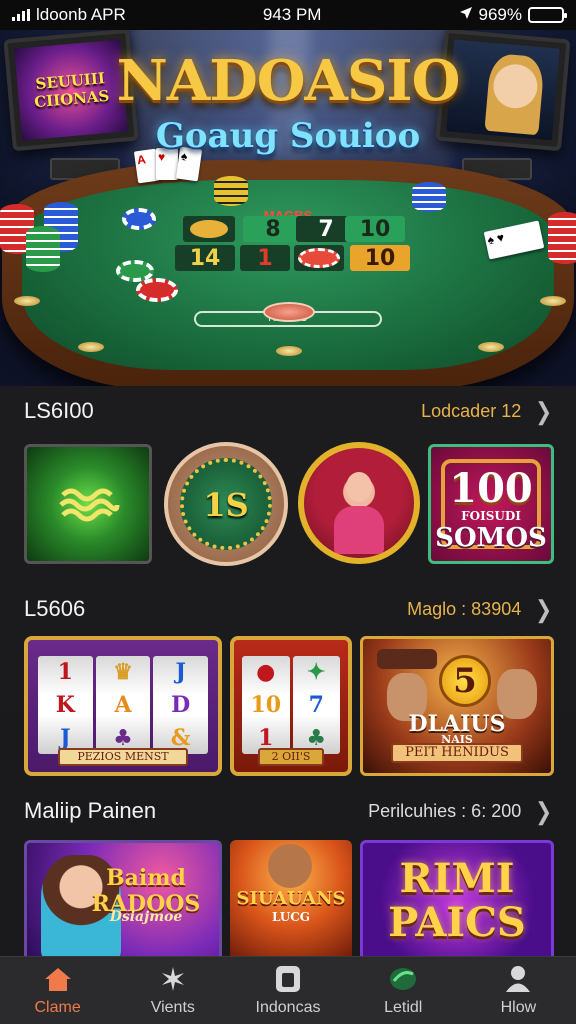 Image resolution: width=576 pixels, height=1024 pixels. Describe the element at coordinates (491, 488) in the screenshot. I see `bonus-number: 100` at that location.